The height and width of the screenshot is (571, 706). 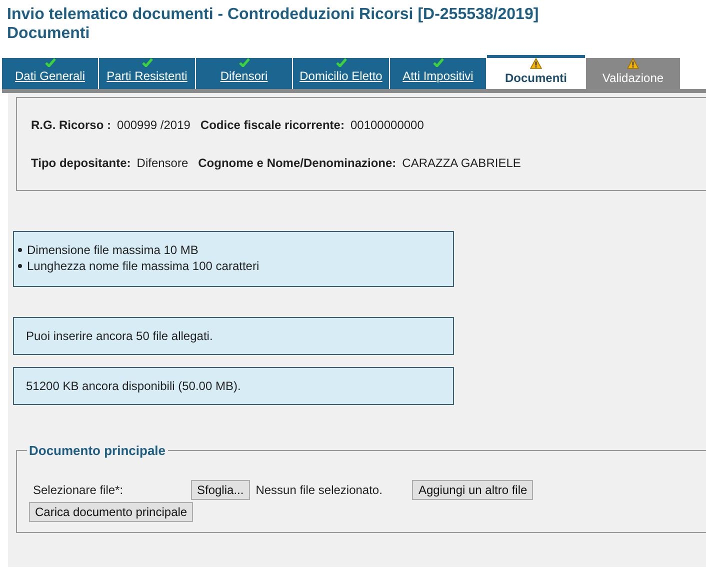 I want to click on field-value: CARAZZA GABRIELE, so click(x=461, y=163).